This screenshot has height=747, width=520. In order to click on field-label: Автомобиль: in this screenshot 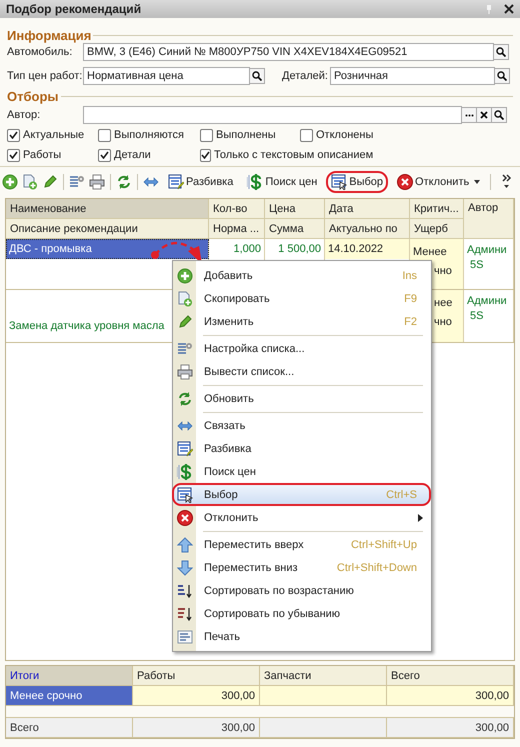, I will do `click(40, 52)`.